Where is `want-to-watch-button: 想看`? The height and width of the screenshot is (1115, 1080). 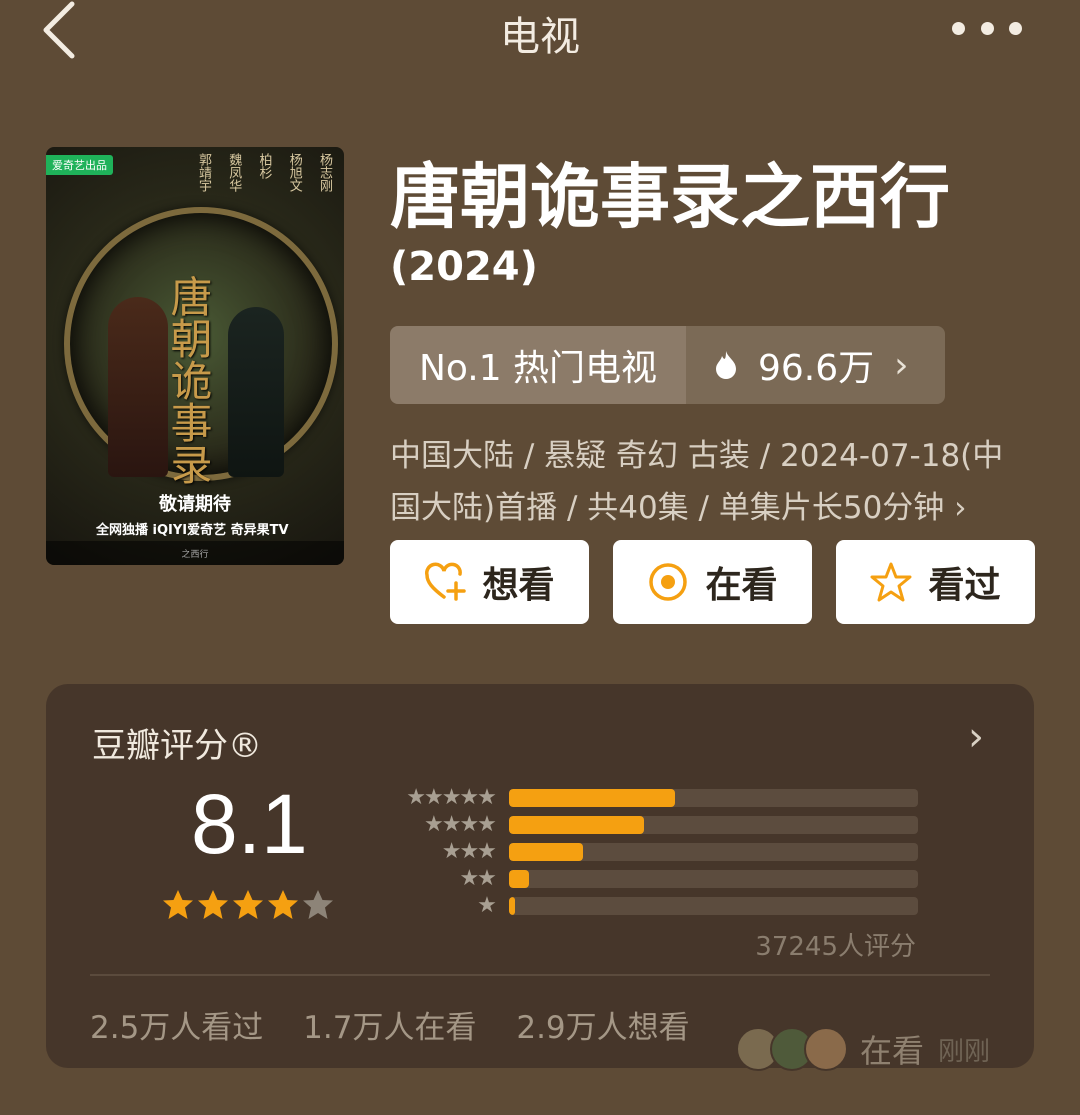
want-to-watch-button: 想看 is located at coordinates (489, 582).